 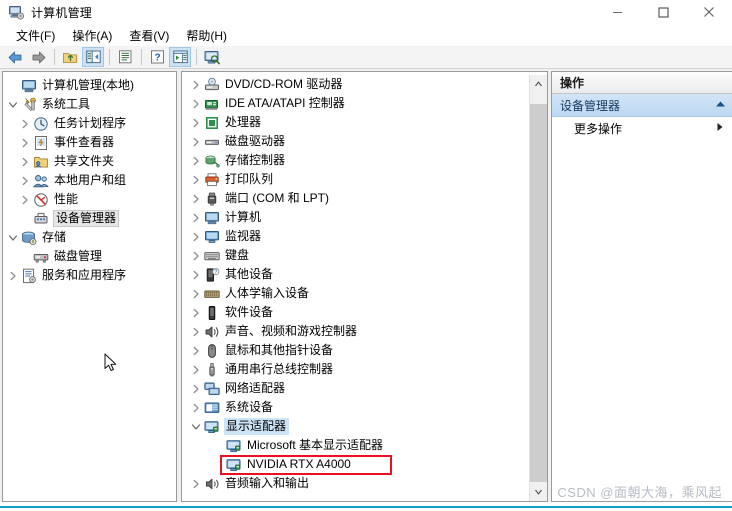 I want to click on device-tree-item: DVD/CD-ROM 驱动器, so click(x=355, y=84).